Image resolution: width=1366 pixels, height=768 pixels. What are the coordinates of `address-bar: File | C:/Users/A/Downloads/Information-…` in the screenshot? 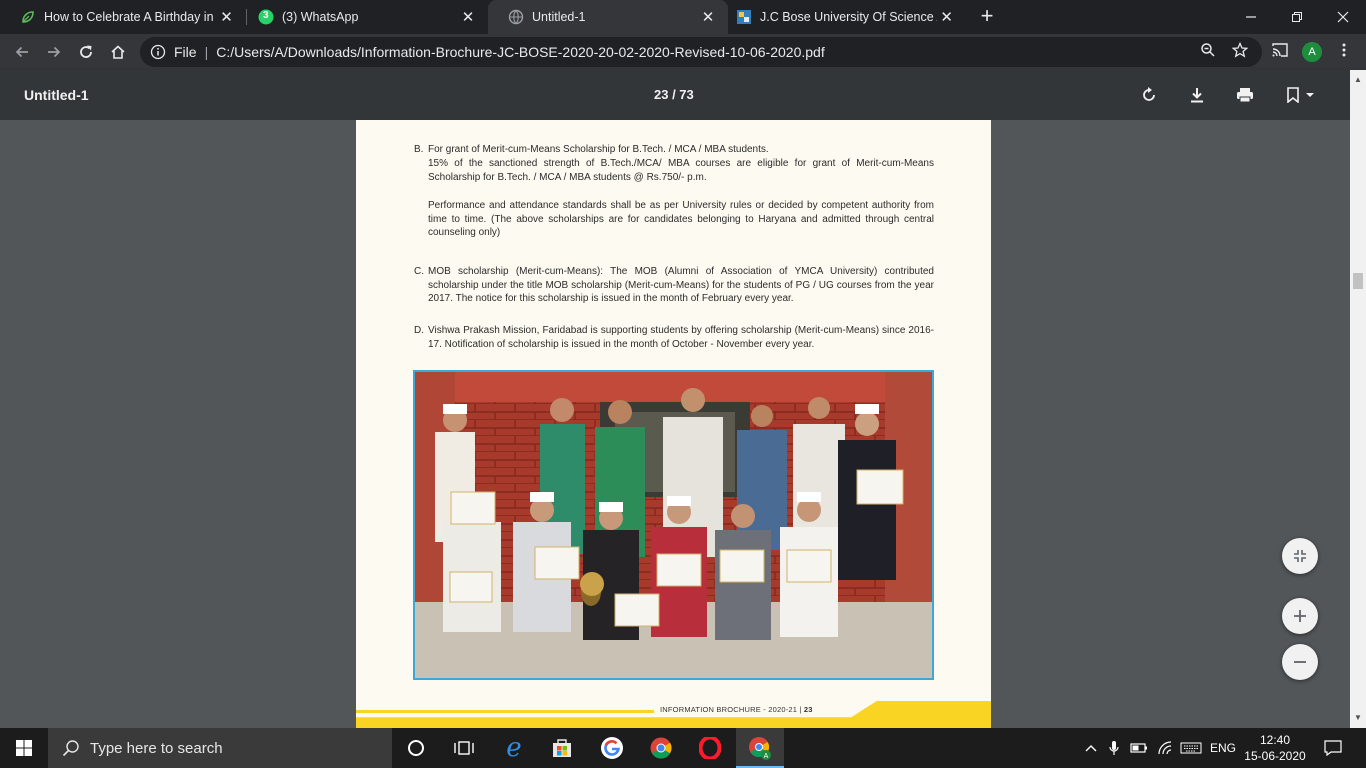 It's located at (701, 52).